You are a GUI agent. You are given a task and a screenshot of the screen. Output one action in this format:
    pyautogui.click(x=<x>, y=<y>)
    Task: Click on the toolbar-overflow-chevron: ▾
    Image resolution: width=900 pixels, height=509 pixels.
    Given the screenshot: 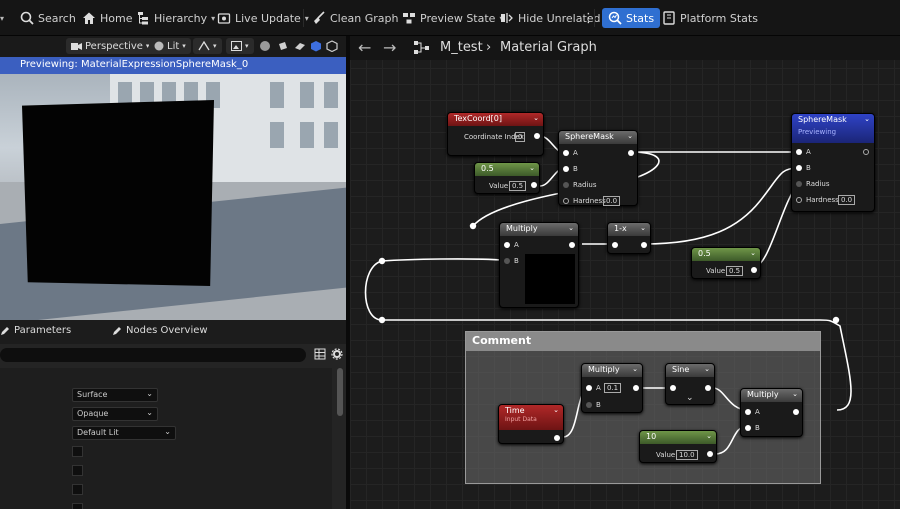 What is the action you would take?
    pyautogui.click(x=2, y=18)
    